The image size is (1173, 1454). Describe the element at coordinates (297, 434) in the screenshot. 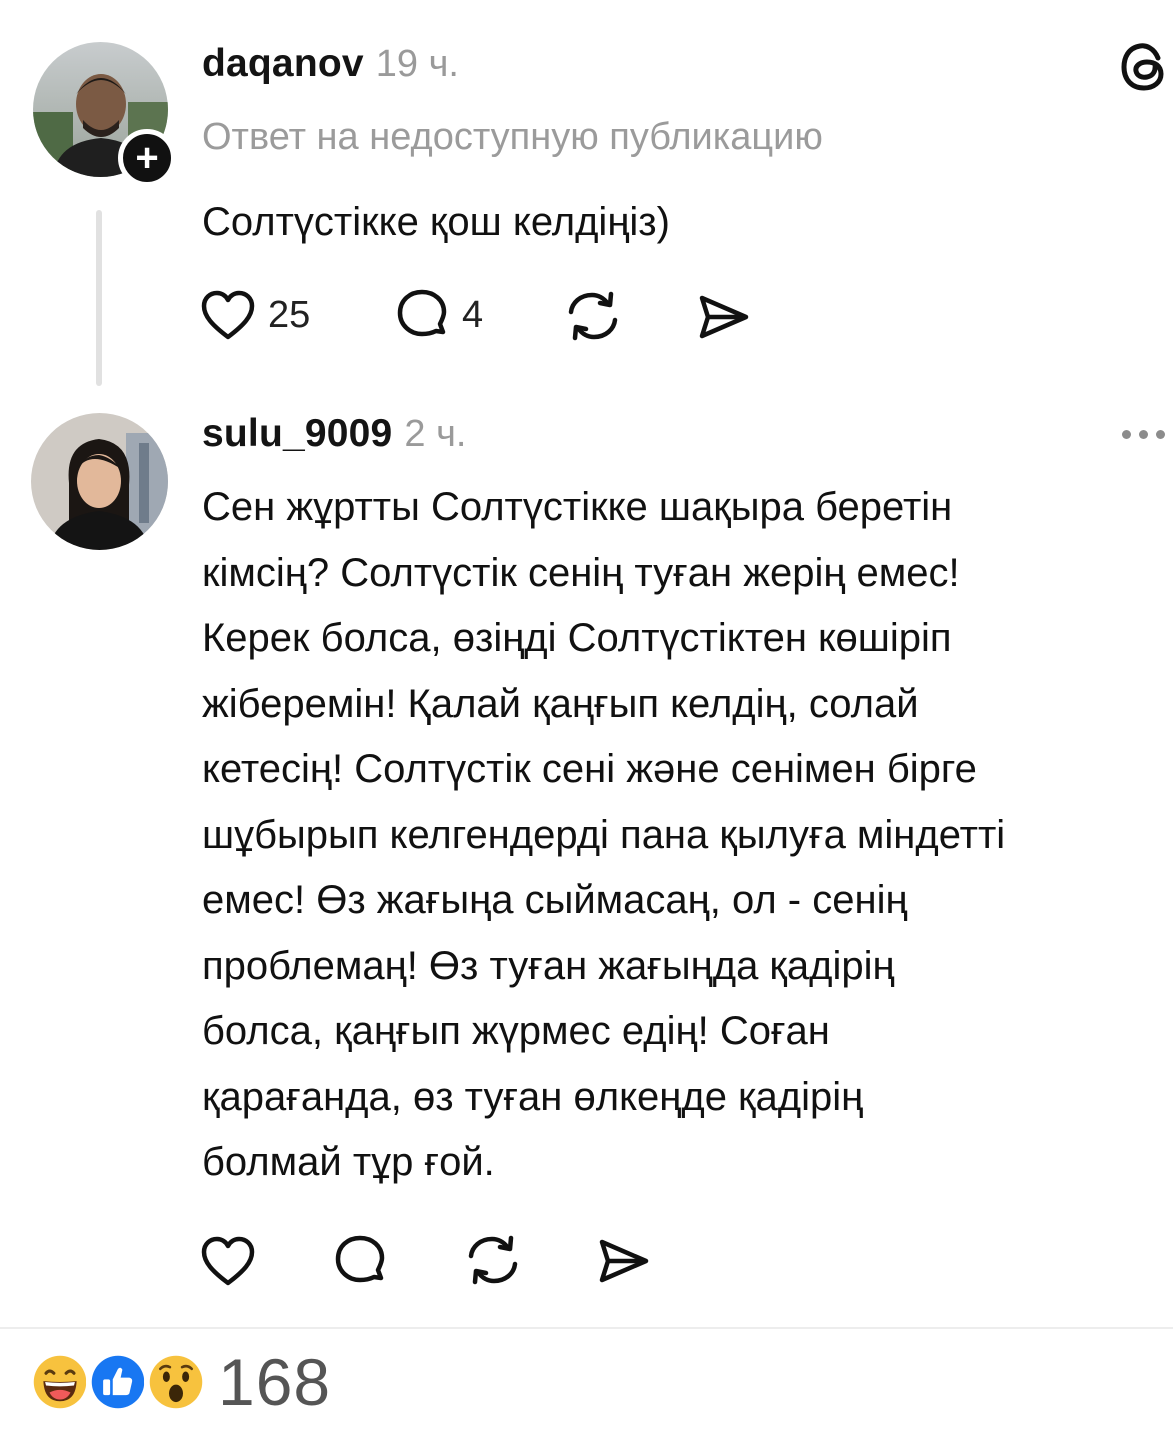

I see `username: sulu_9009` at that location.